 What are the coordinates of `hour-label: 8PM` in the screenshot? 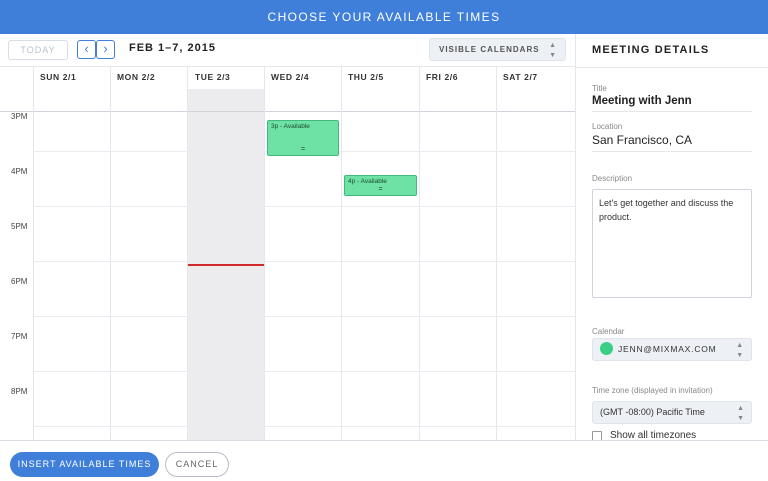 It's located at (19, 391).